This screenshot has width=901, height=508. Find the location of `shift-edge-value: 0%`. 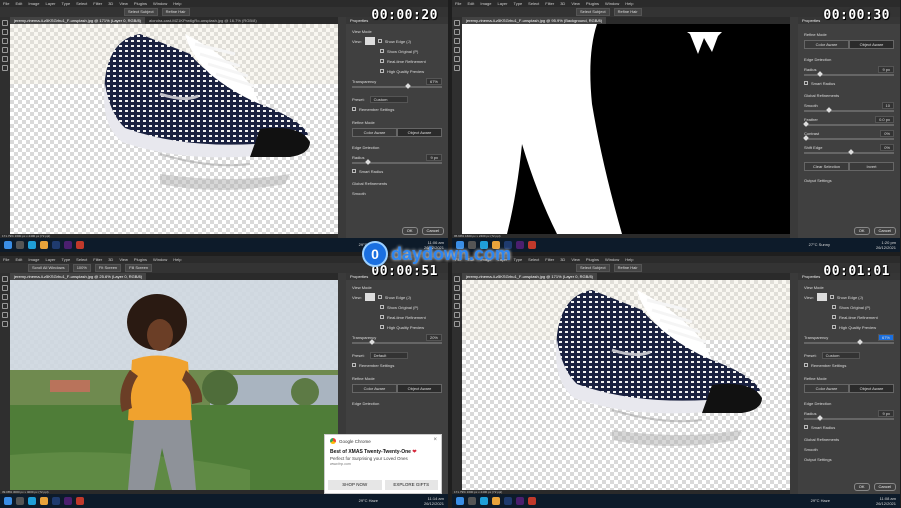

shift-edge-value: 0% is located at coordinates (887, 147).